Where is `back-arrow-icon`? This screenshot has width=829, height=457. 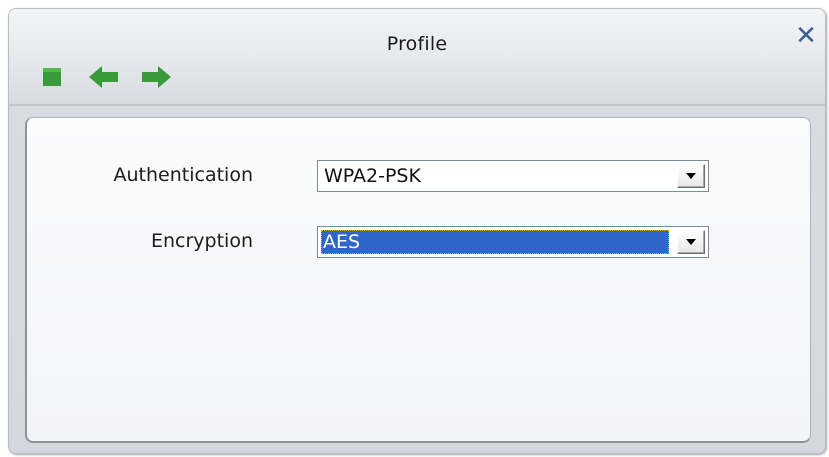 back-arrow-icon is located at coordinates (103, 77).